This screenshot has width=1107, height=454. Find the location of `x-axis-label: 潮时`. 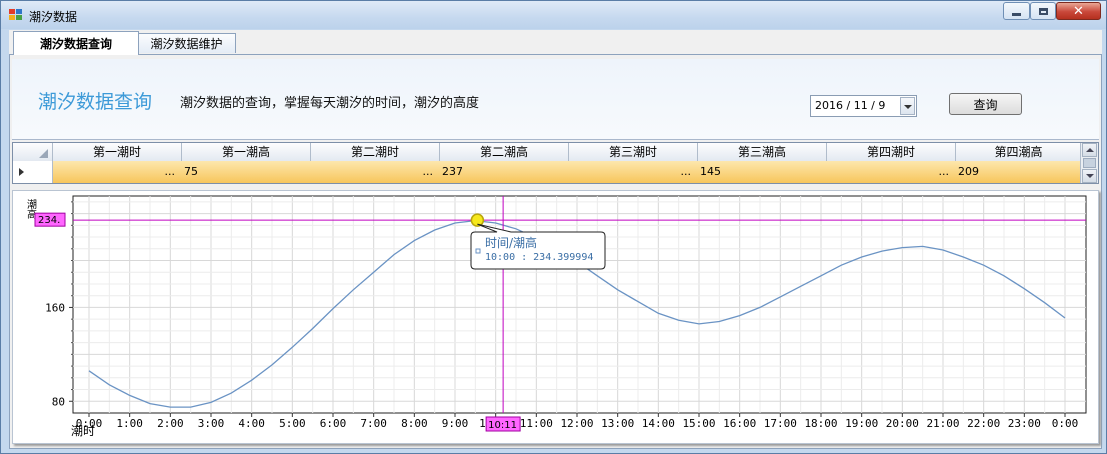

x-axis-label: 潮时 is located at coordinates (83, 430).